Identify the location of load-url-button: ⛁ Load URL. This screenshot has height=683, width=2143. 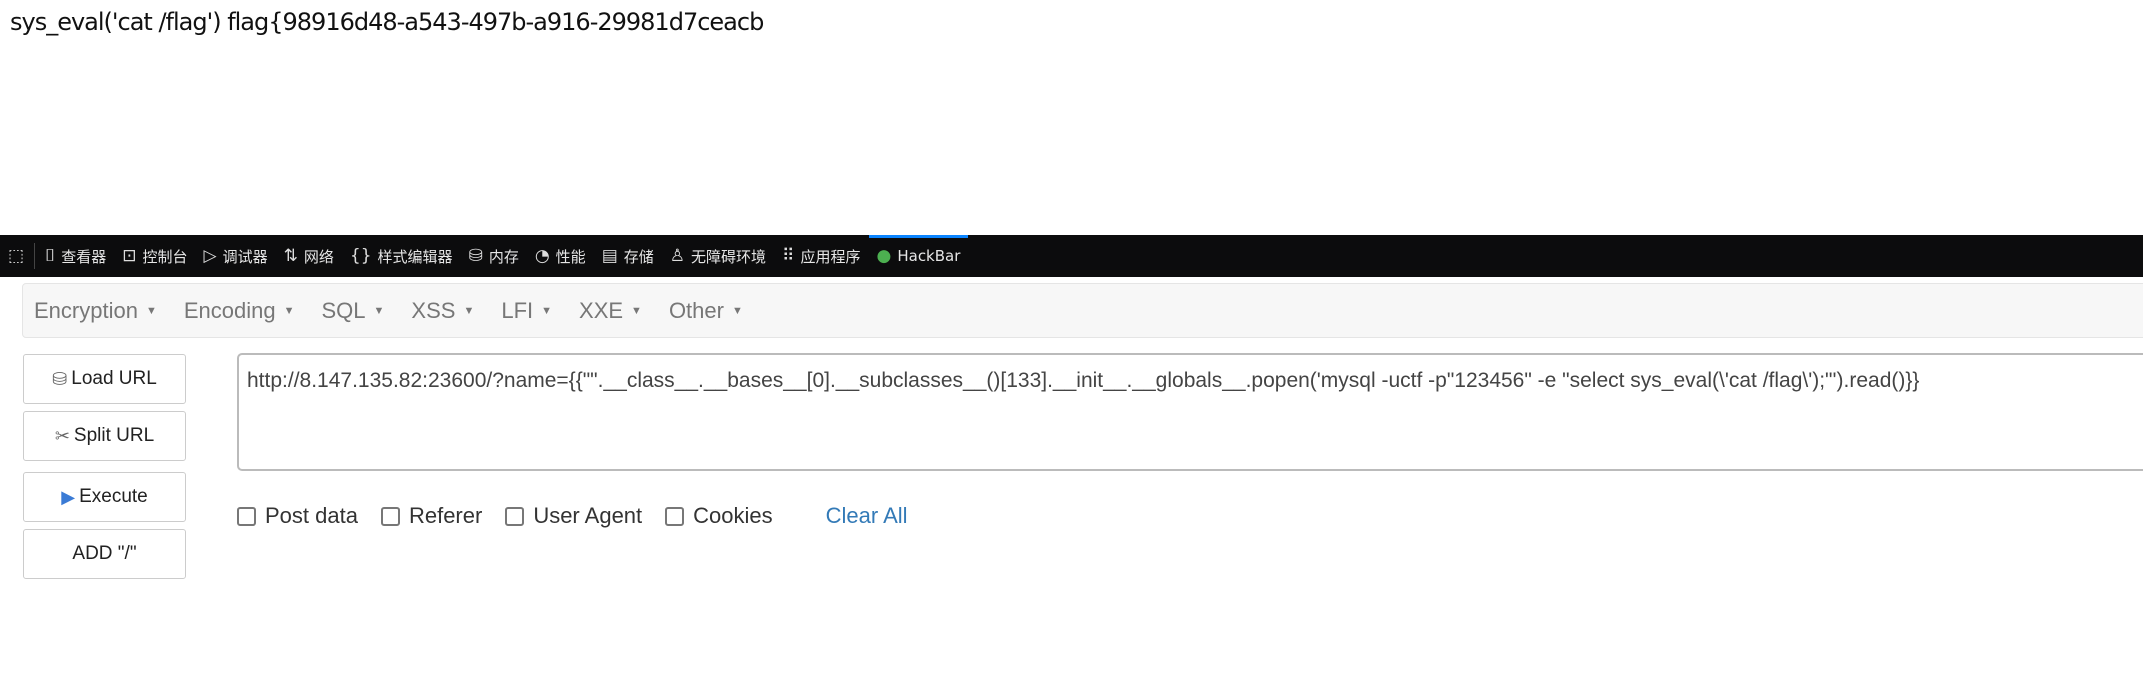
(104, 379).